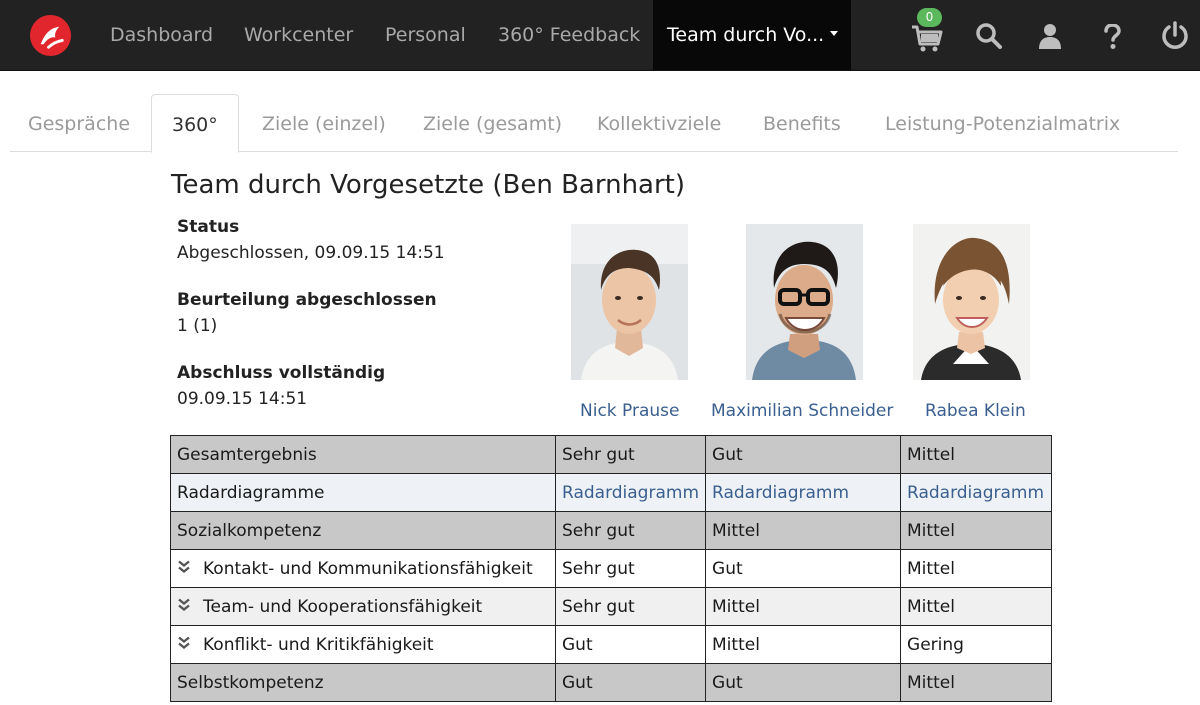 The height and width of the screenshot is (705, 1200). I want to click on table-row: Gesamtergebnis Sehr gut Gut Mittel, so click(611, 454).